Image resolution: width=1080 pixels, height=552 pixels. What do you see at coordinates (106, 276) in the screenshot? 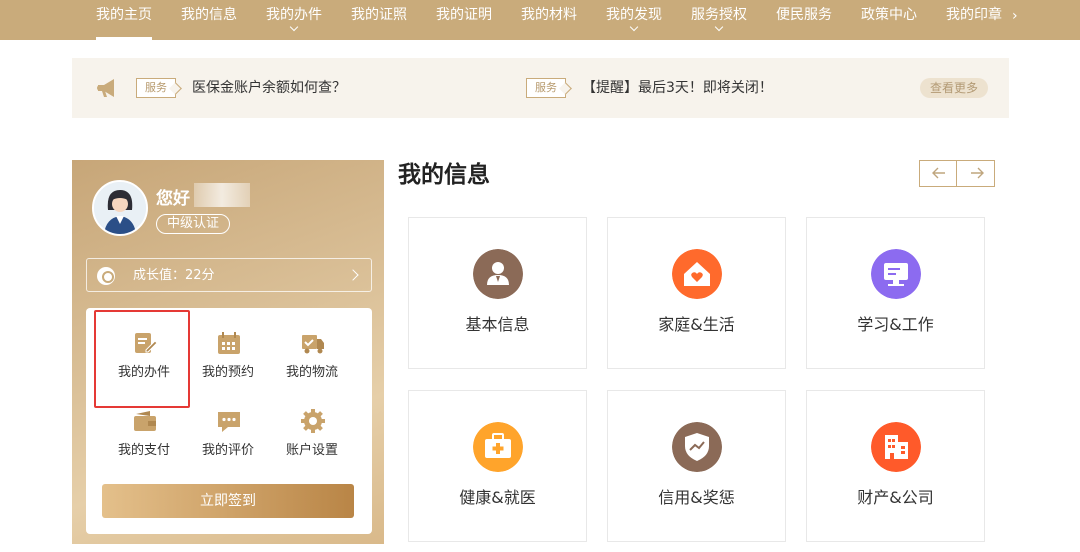
I see `medal-icon` at bounding box center [106, 276].